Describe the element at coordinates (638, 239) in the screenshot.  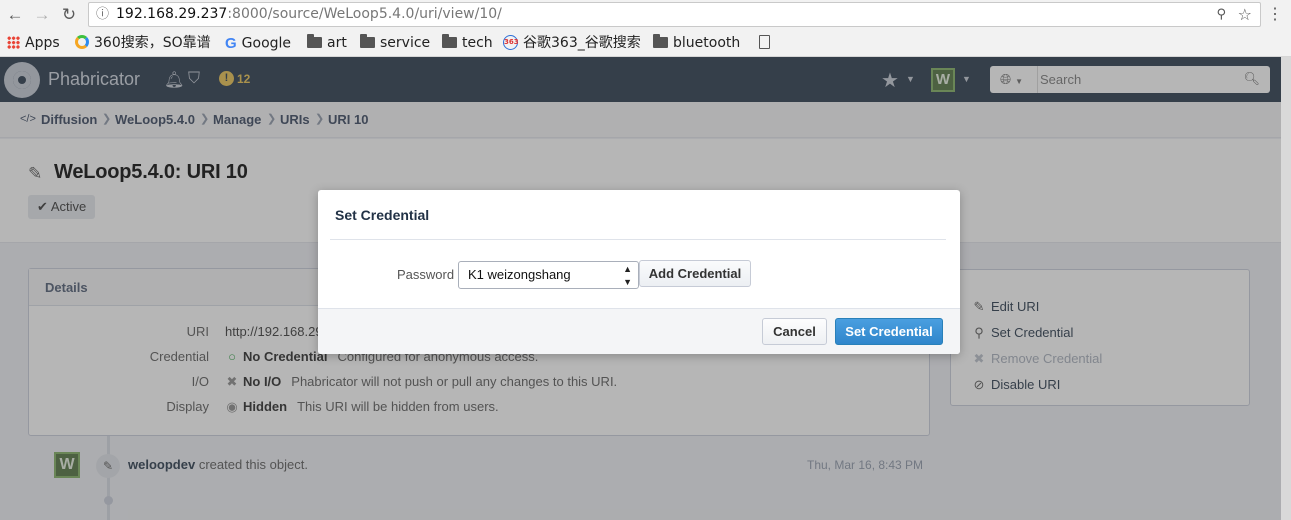
I see `dialog-divider` at that location.